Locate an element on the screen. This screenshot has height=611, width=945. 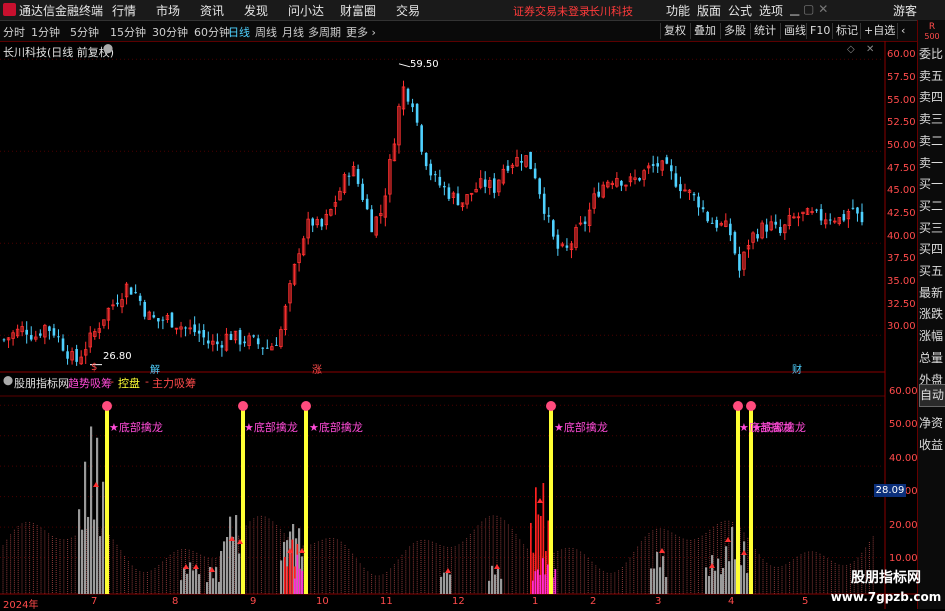
period-daily: 日线 is located at coordinates (239, 32).